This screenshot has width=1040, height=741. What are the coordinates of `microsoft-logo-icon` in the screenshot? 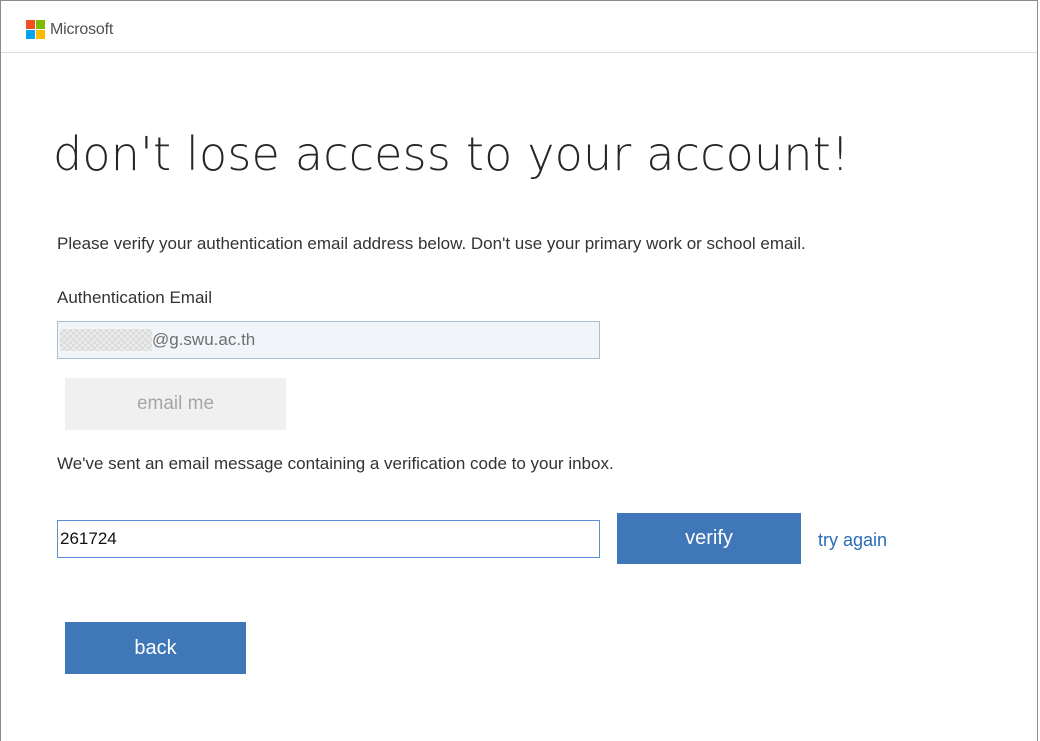 It's located at (35, 29).